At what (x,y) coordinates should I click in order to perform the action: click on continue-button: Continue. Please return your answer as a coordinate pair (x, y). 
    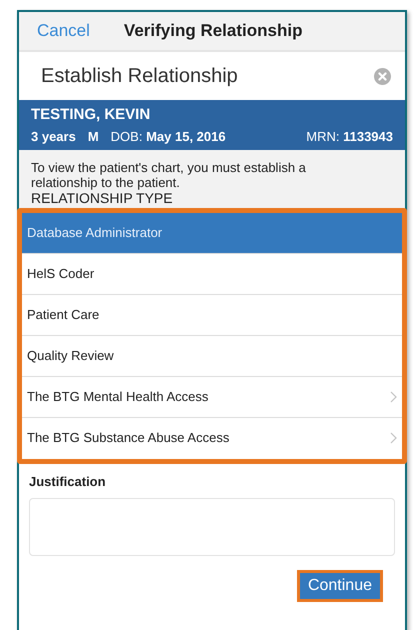
    Looking at the image, I should click on (339, 586).